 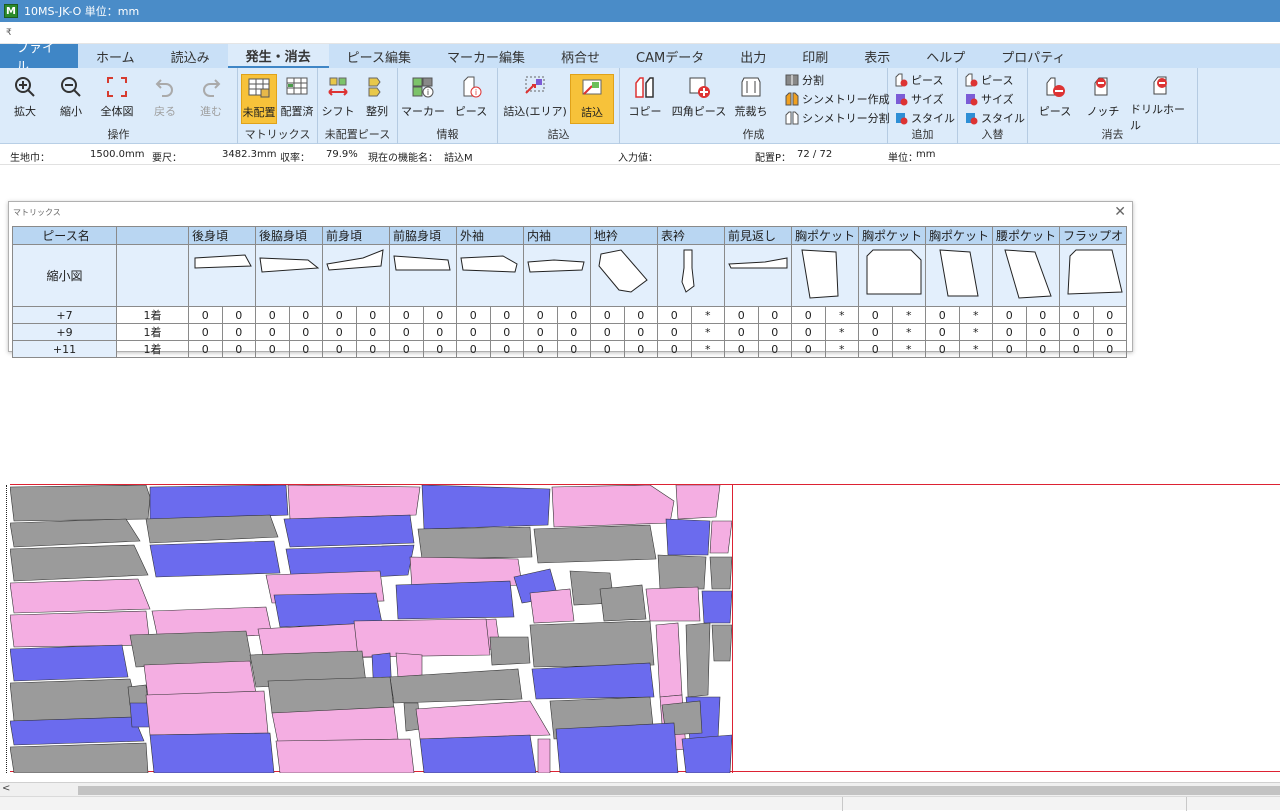 What do you see at coordinates (670, 56) in the screenshot?
I see `tab-7: CAMデータ` at bounding box center [670, 56].